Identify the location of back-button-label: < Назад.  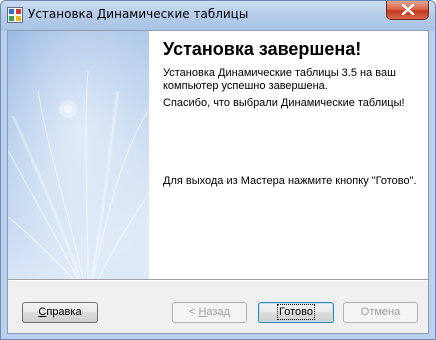
(209, 312).